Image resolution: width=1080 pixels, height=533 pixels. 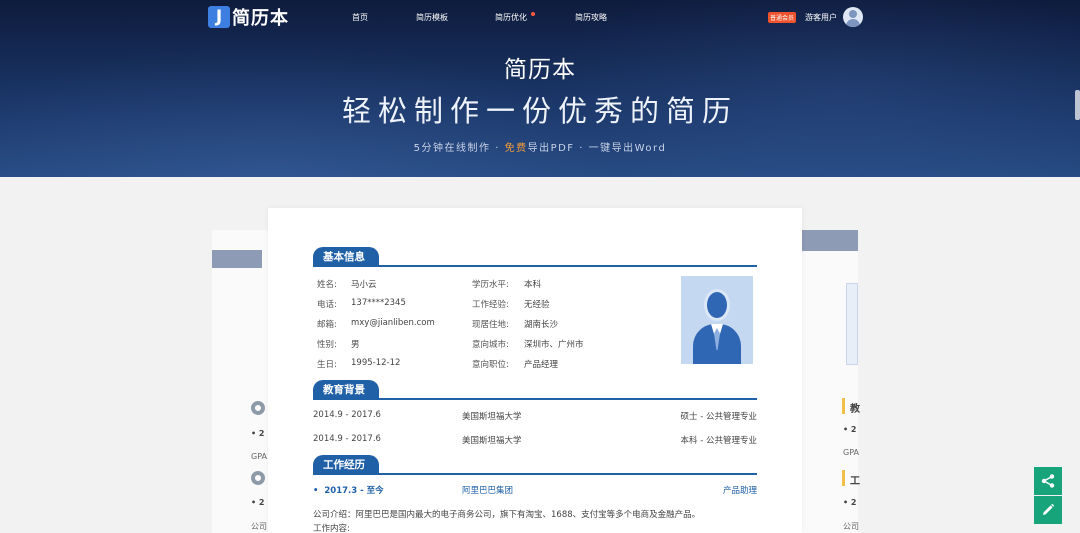 I want to click on label-target-city: 意向城市:, so click(x=490, y=345).